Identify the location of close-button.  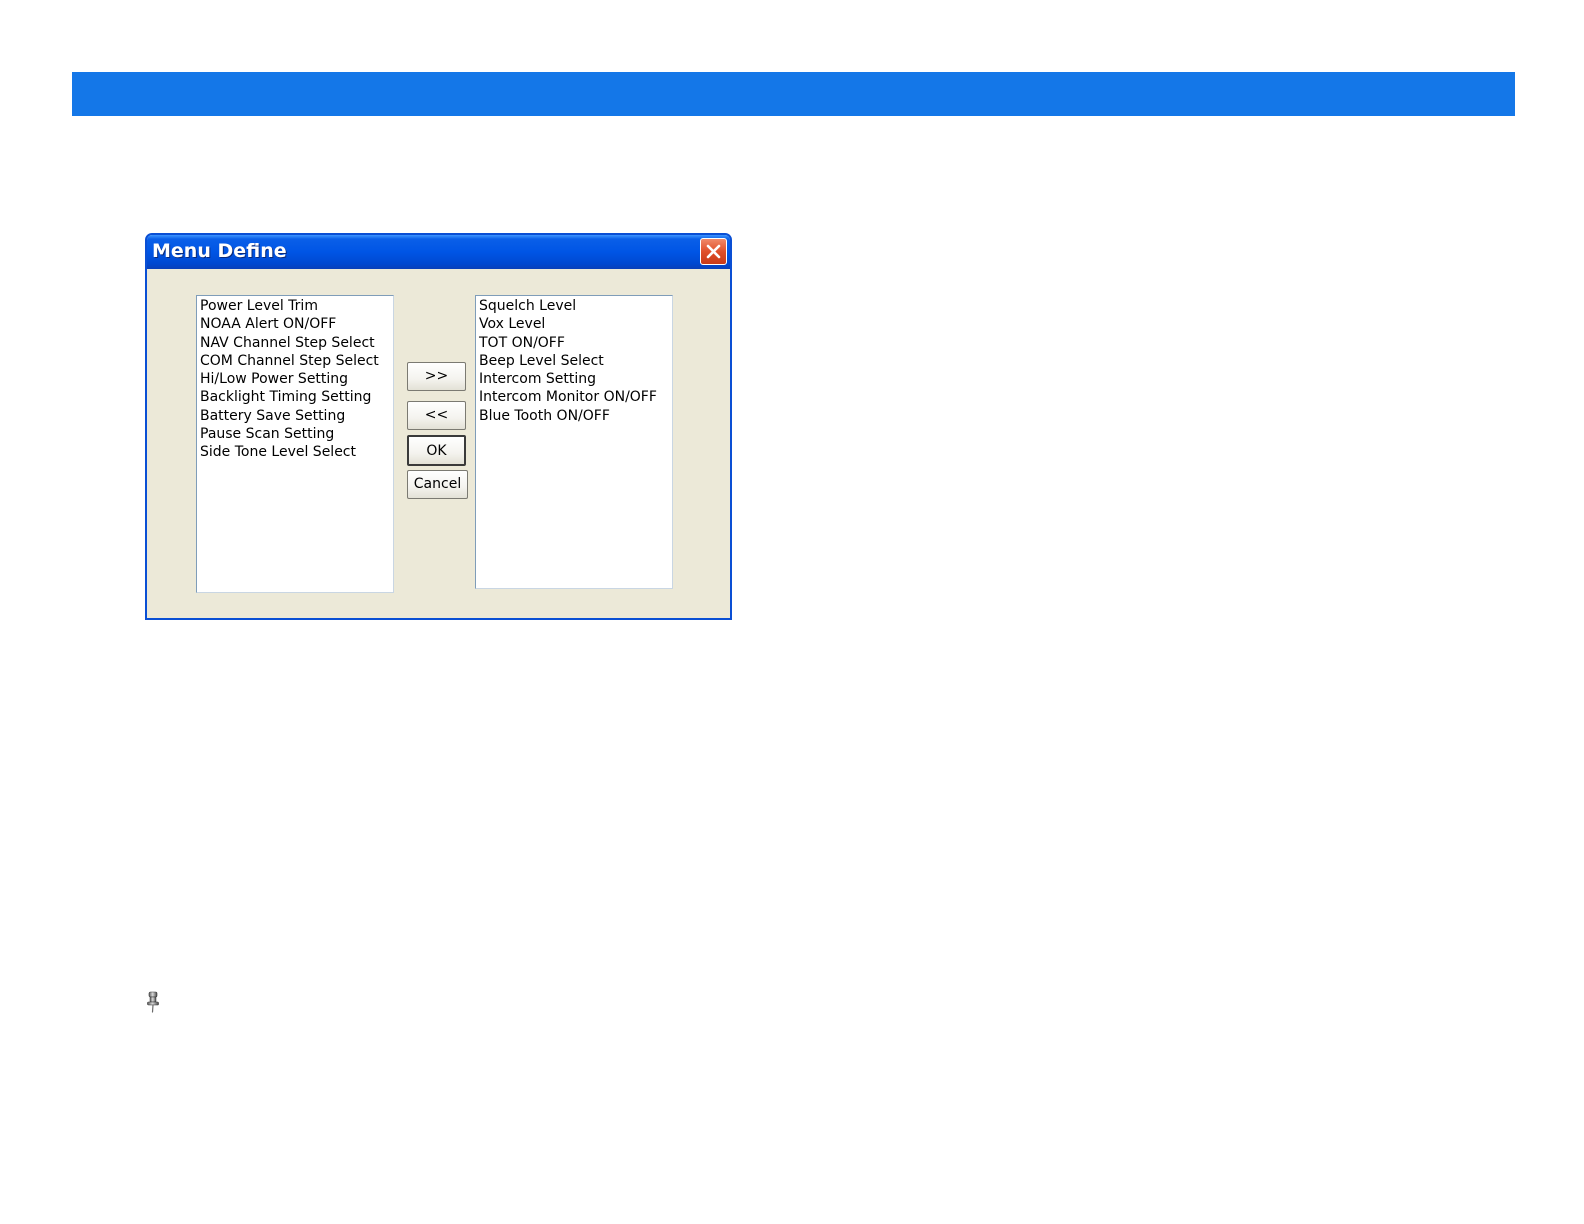
(713, 251).